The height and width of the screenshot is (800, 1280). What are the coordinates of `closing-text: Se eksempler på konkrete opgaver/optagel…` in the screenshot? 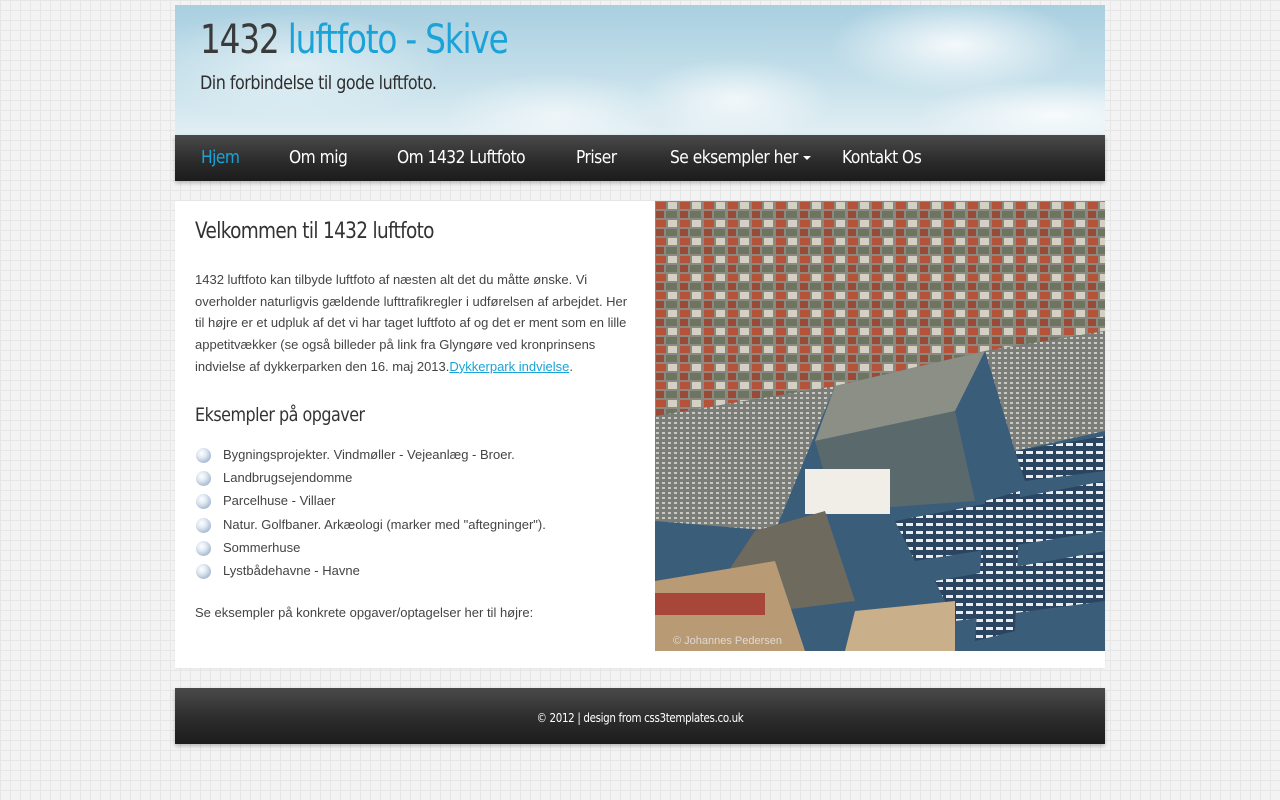 It's located at (364, 612).